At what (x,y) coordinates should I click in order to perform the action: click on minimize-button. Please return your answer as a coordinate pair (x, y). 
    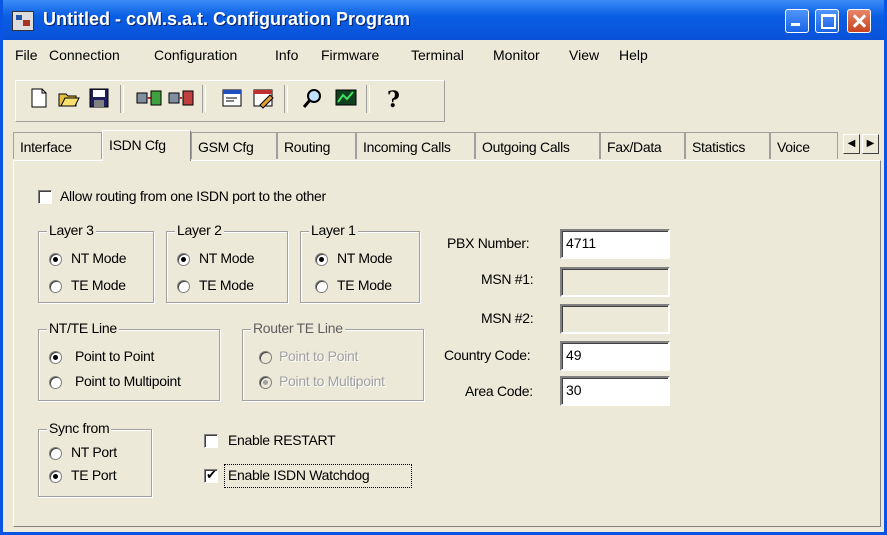
    Looking at the image, I should click on (797, 21).